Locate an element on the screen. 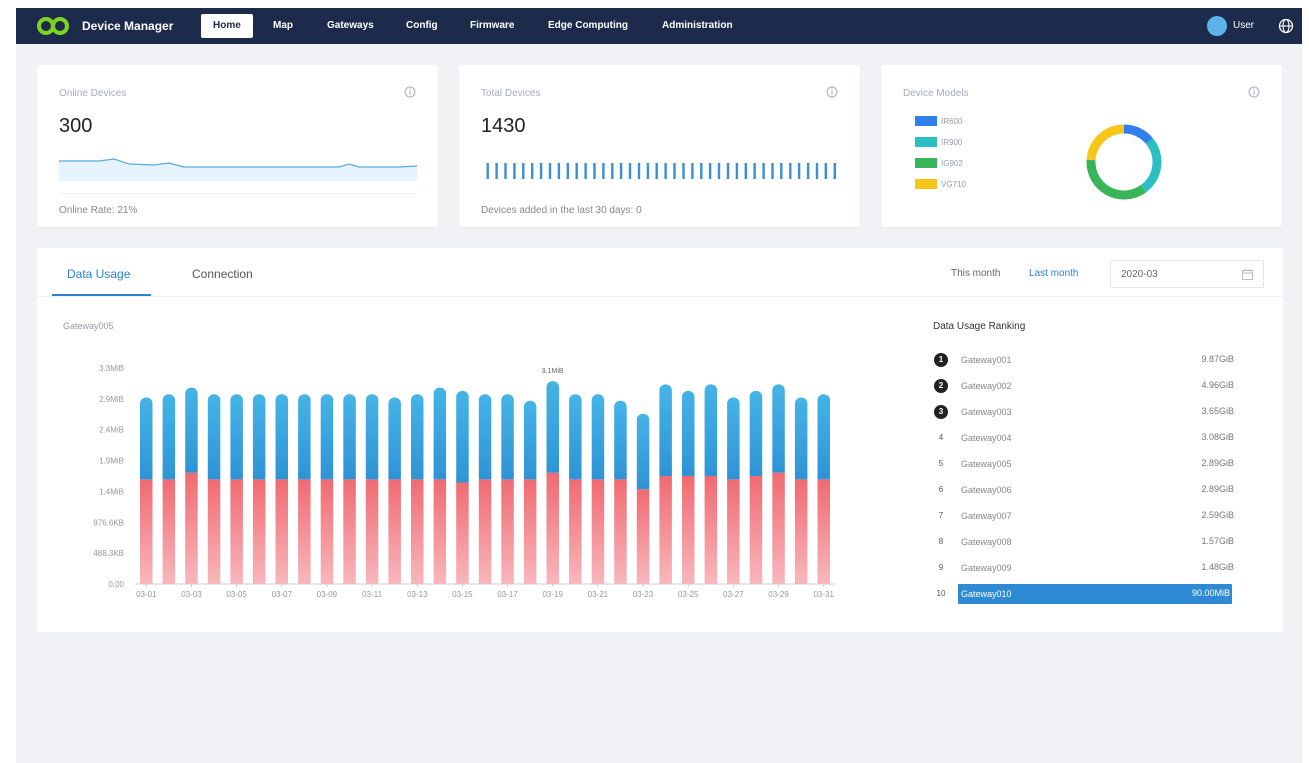 Image resolution: width=1309 pixels, height=763 pixels. last-month-link: Last month is located at coordinates (1053, 273).